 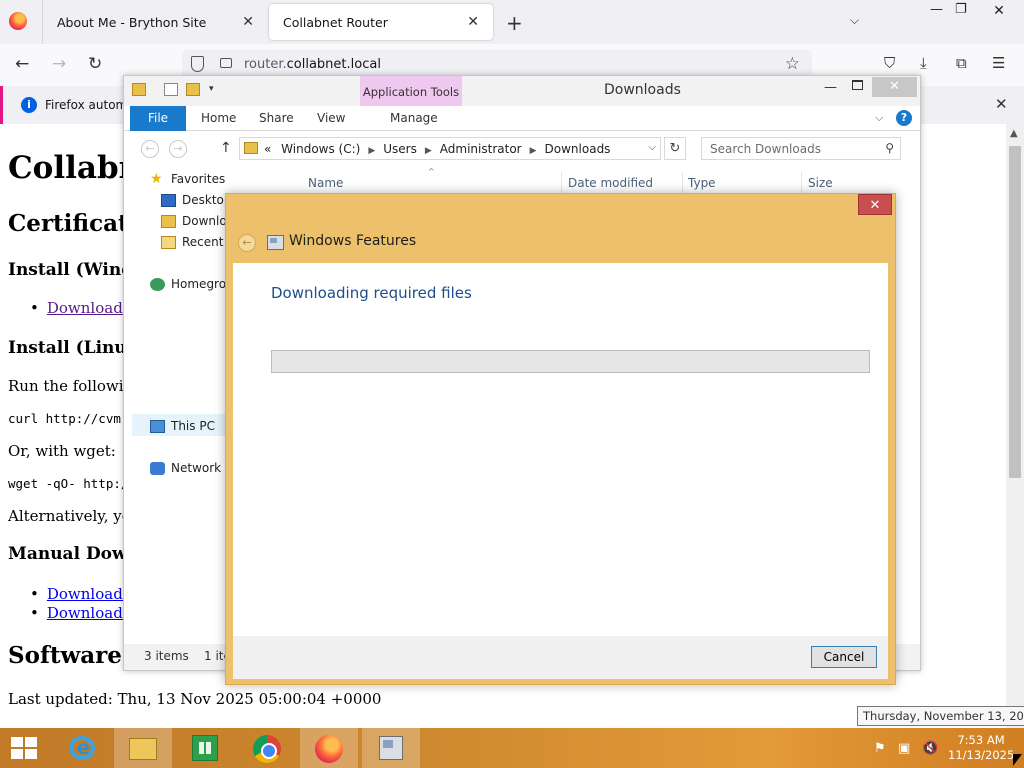 What do you see at coordinates (792, 64) in the screenshot?
I see `bookmark-star-icon: ☆` at bounding box center [792, 64].